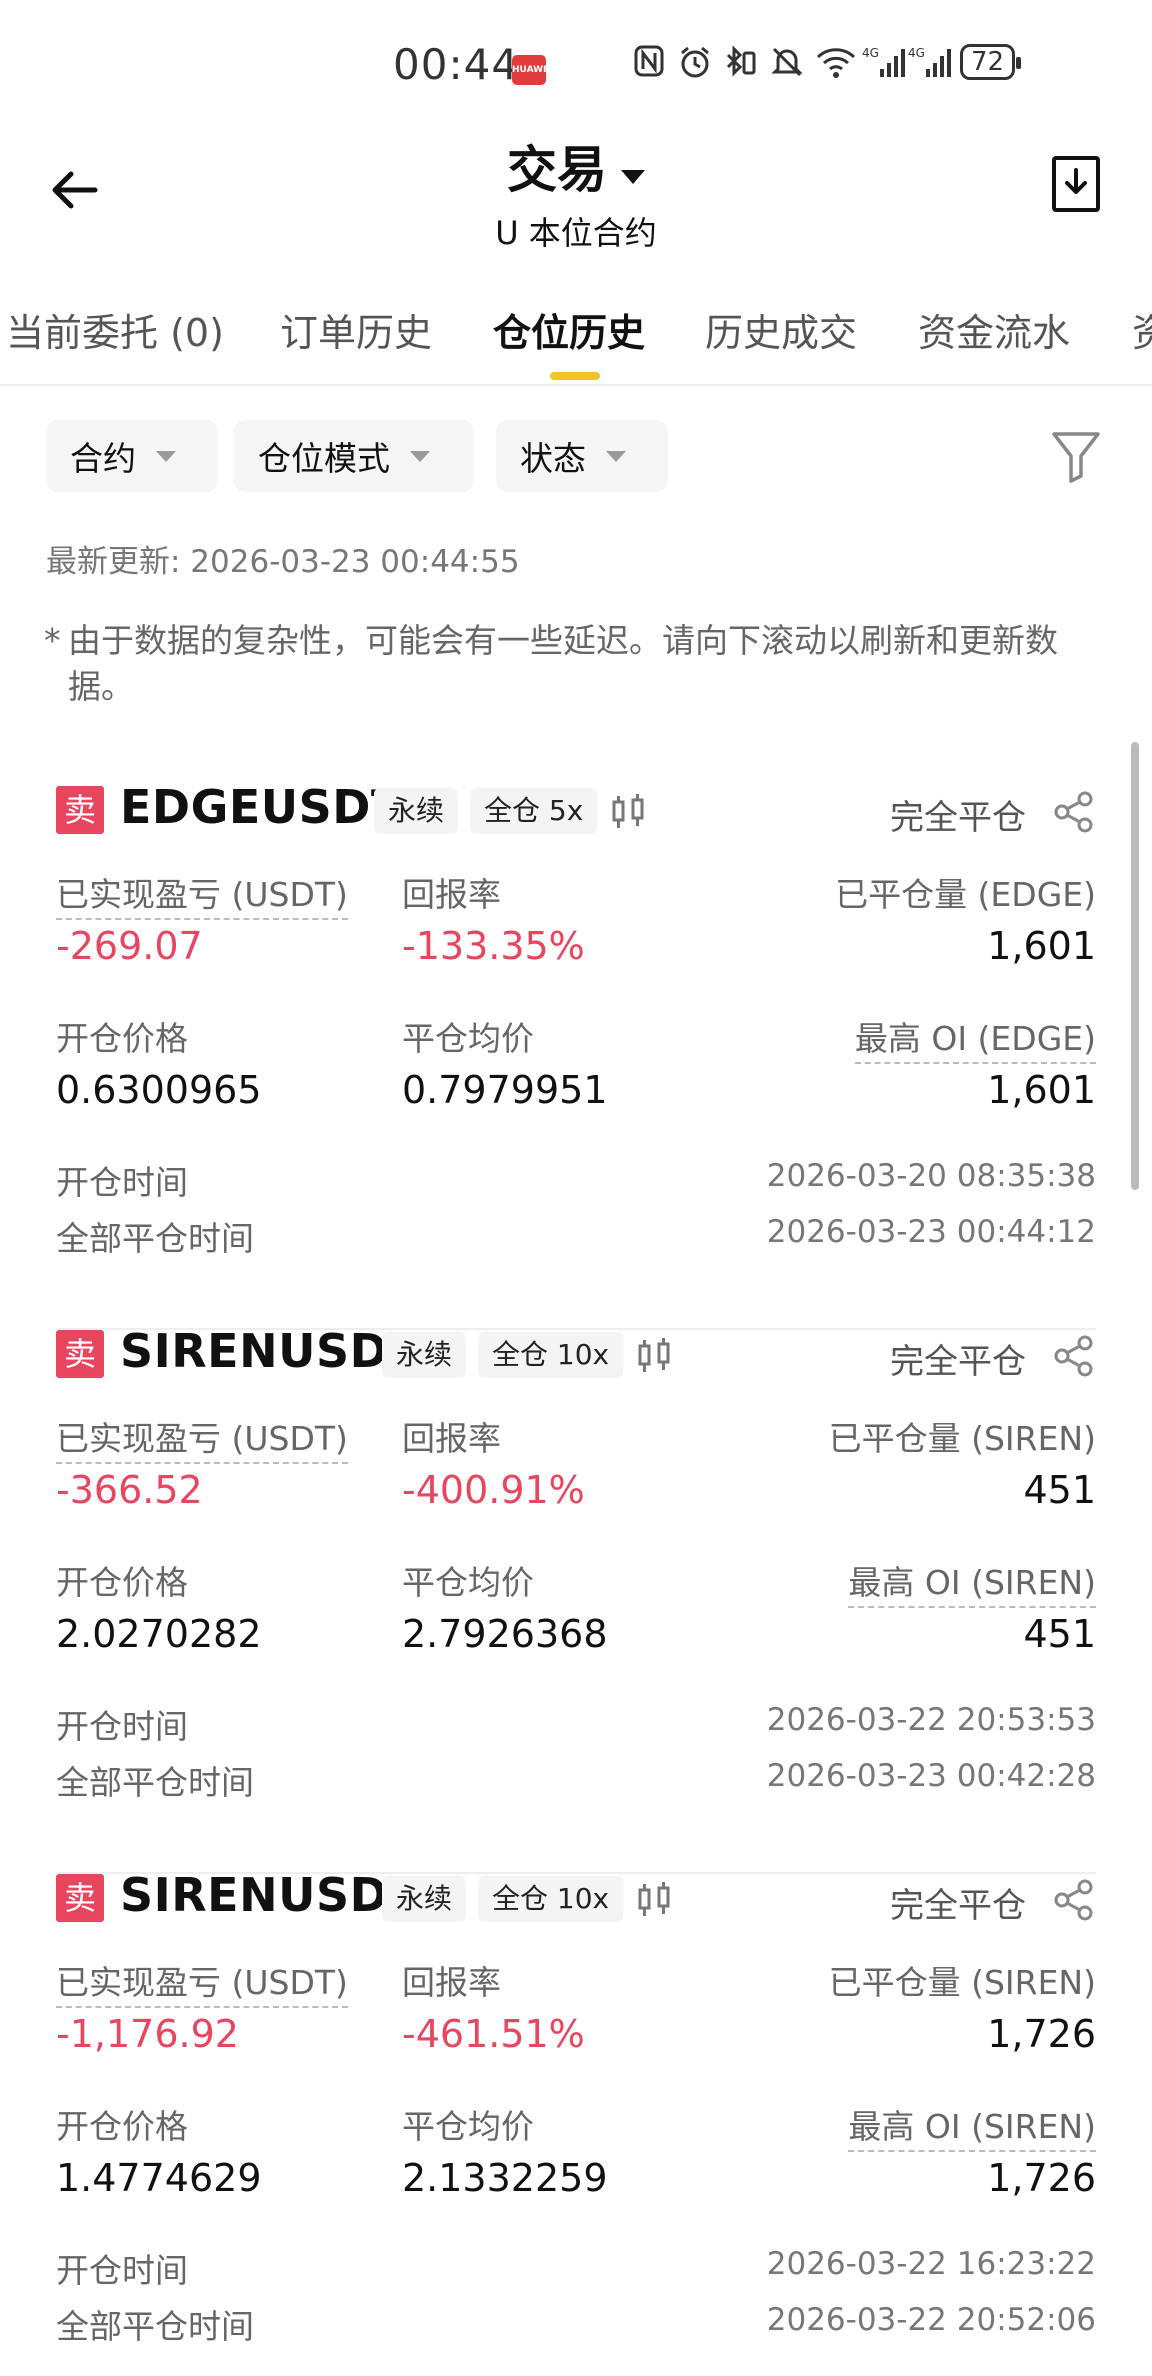 The image size is (1152, 2376). What do you see at coordinates (1059, 1490) in the screenshot?
I see `closed-qty-value: 451` at bounding box center [1059, 1490].